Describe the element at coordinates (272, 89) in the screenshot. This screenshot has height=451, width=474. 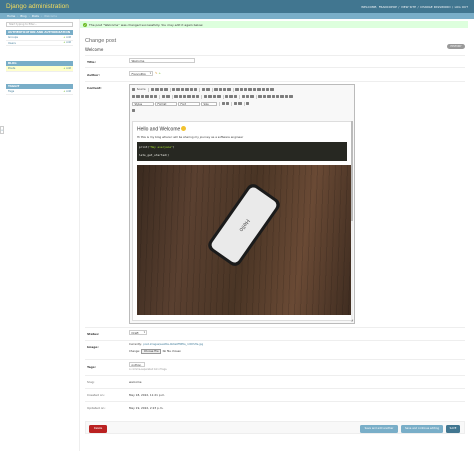
I see `hidden-field-icon` at that location.